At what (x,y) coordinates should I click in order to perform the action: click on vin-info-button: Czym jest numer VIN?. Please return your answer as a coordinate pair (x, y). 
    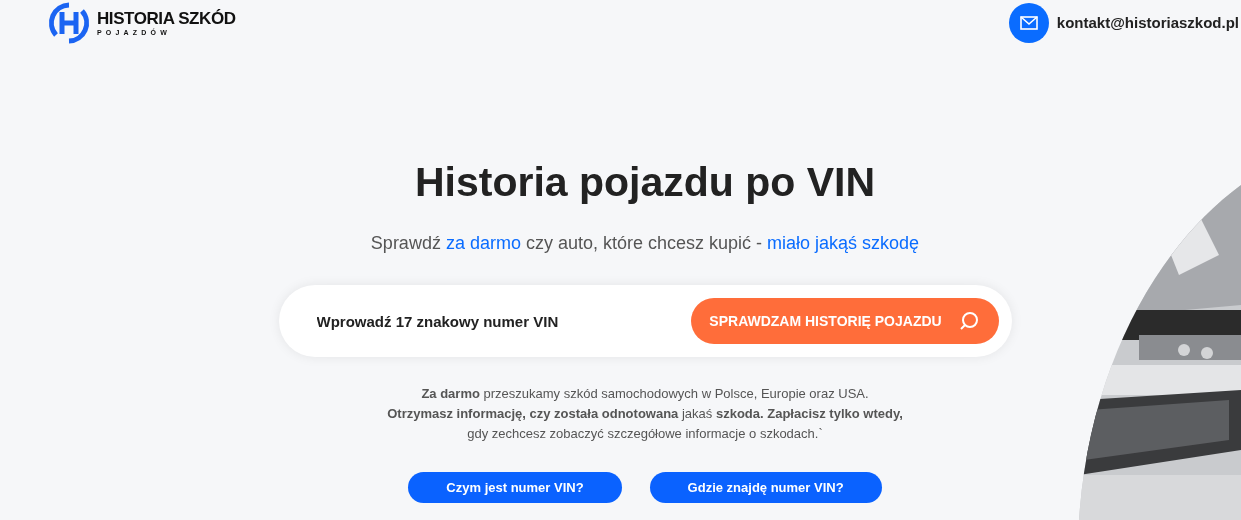
    Looking at the image, I should click on (515, 487).